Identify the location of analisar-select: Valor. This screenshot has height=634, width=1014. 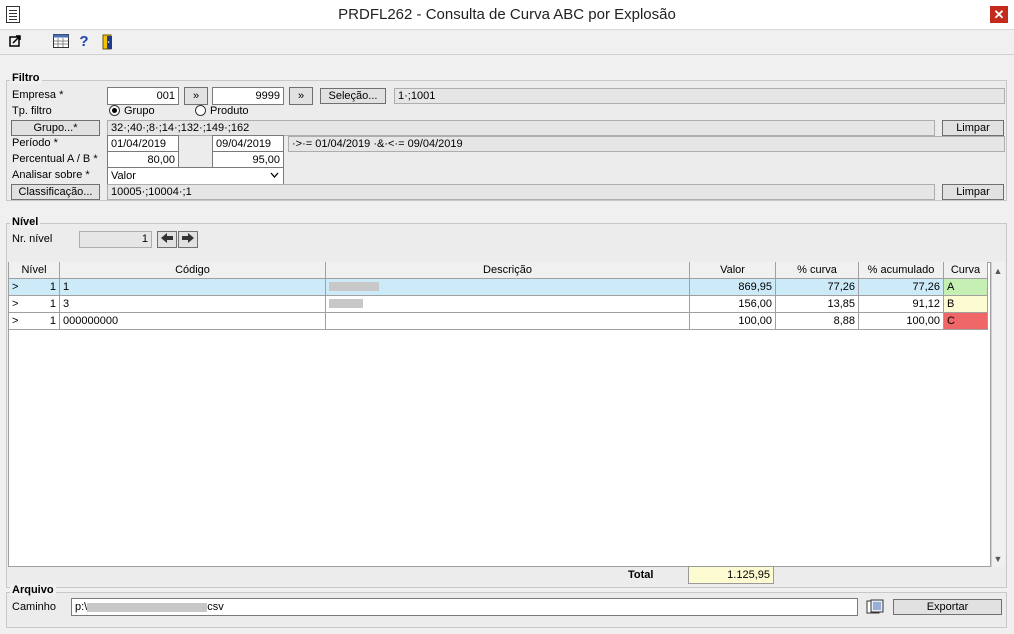
(195, 176).